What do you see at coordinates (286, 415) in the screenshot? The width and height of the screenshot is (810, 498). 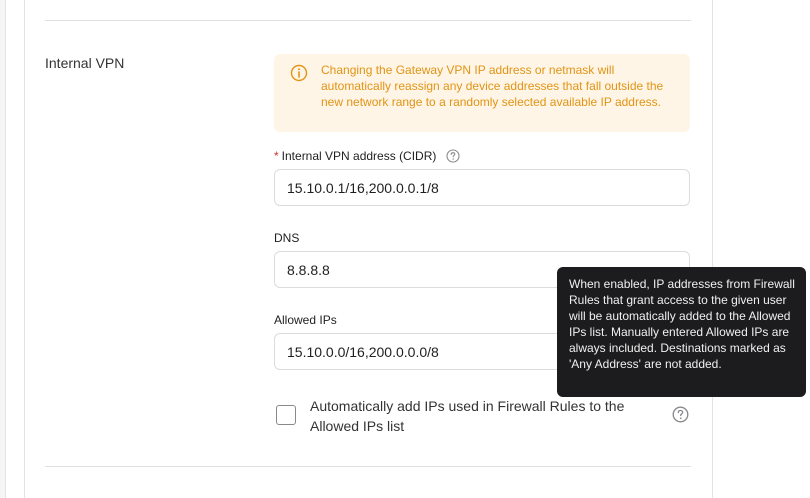 I see `auto-add-firewall-ips-checkbox` at bounding box center [286, 415].